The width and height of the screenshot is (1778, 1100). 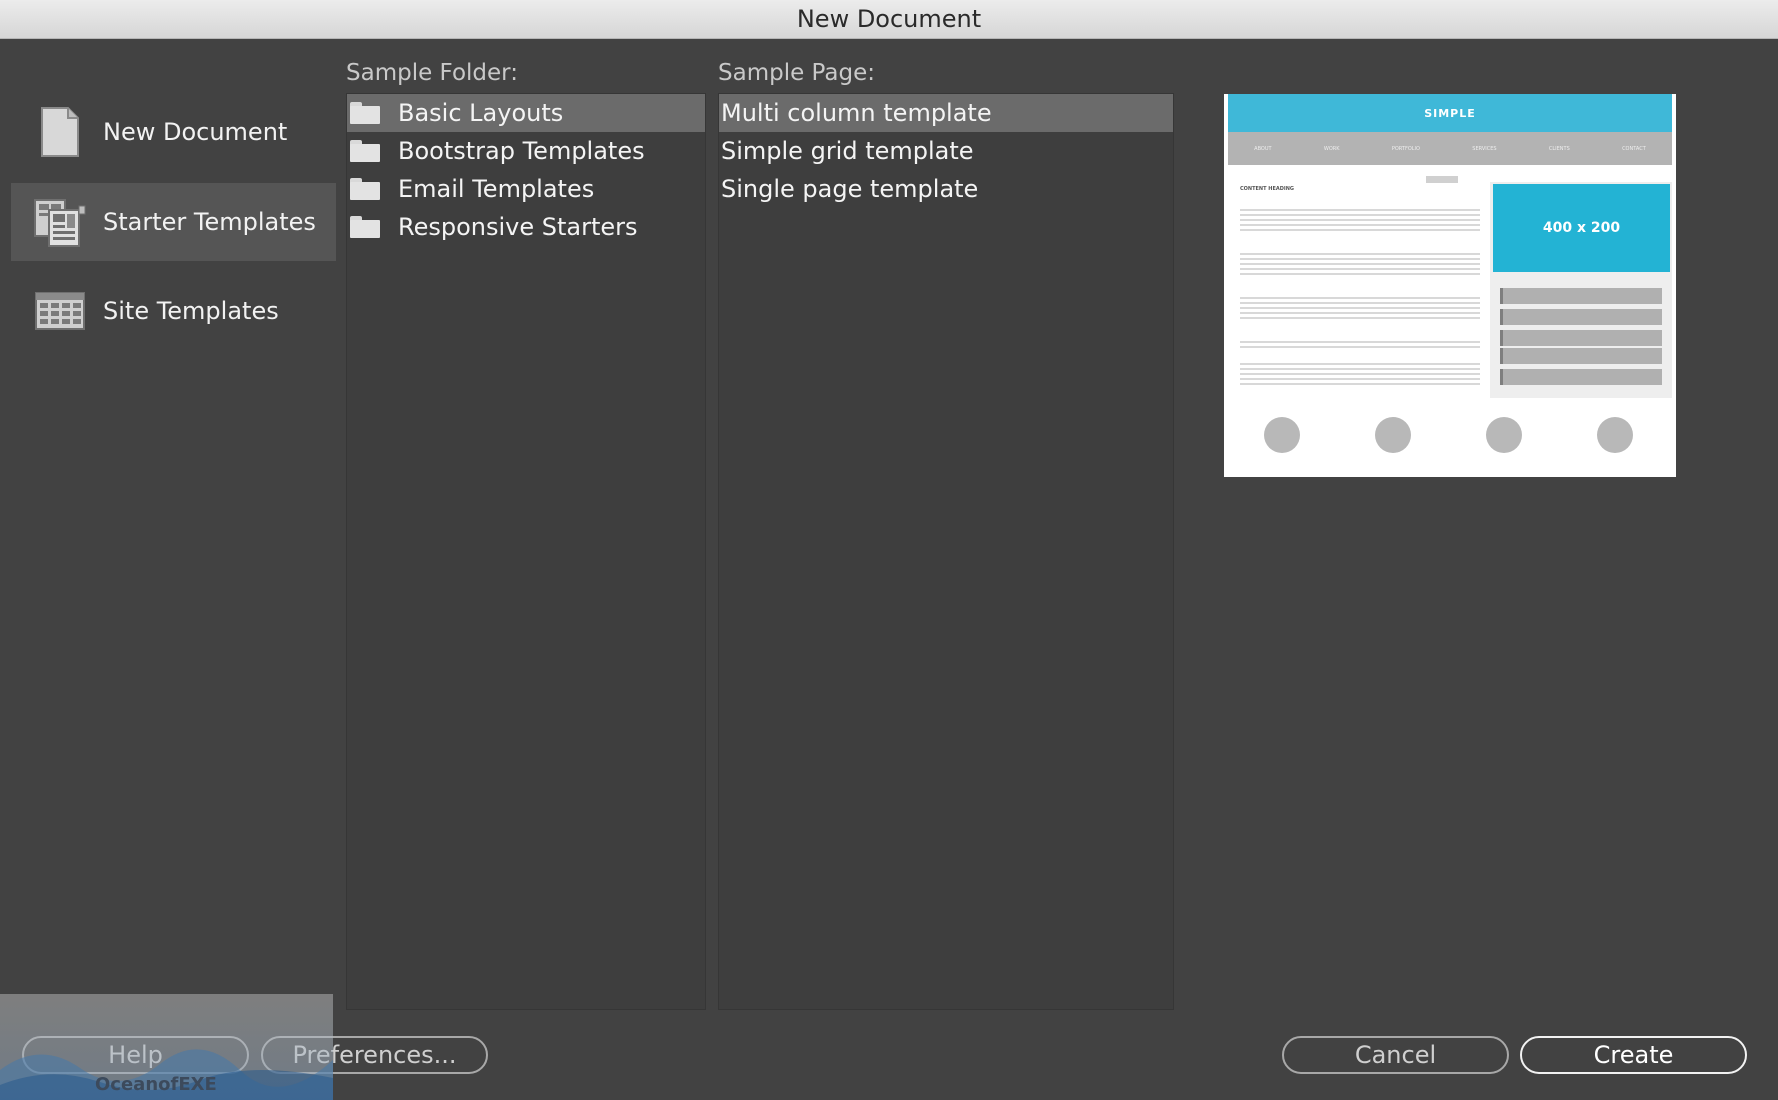 What do you see at coordinates (209, 222) in the screenshot?
I see `sidebar-item-label: Starter Templates` at bounding box center [209, 222].